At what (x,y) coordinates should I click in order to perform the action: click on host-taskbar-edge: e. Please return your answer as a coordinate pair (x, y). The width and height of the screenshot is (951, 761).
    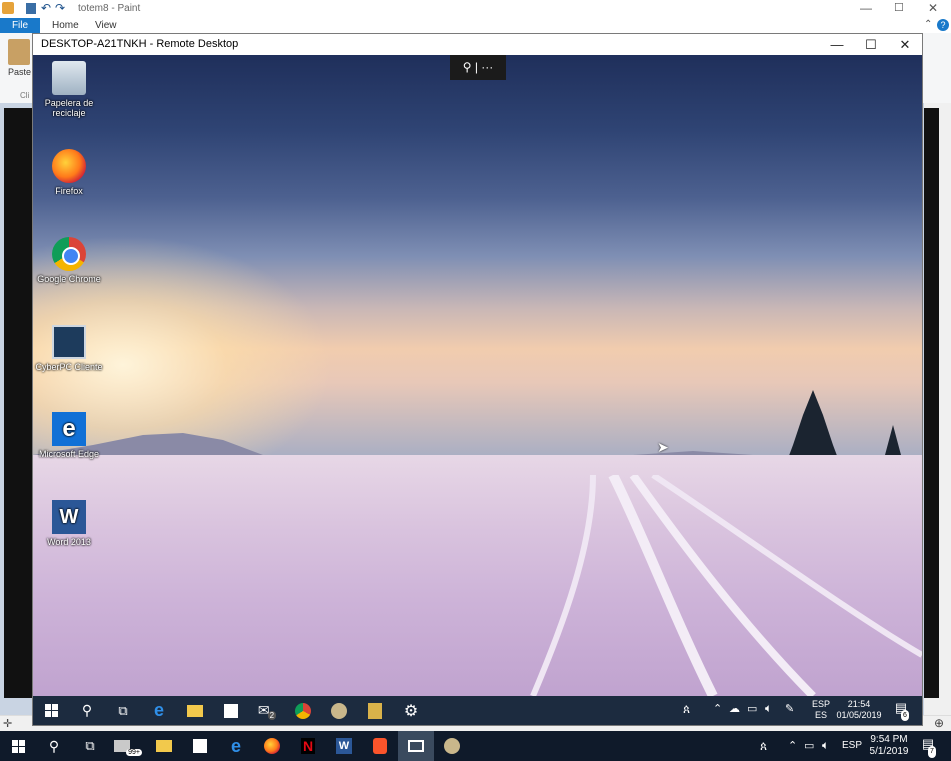
    Looking at the image, I should click on (236, 746).